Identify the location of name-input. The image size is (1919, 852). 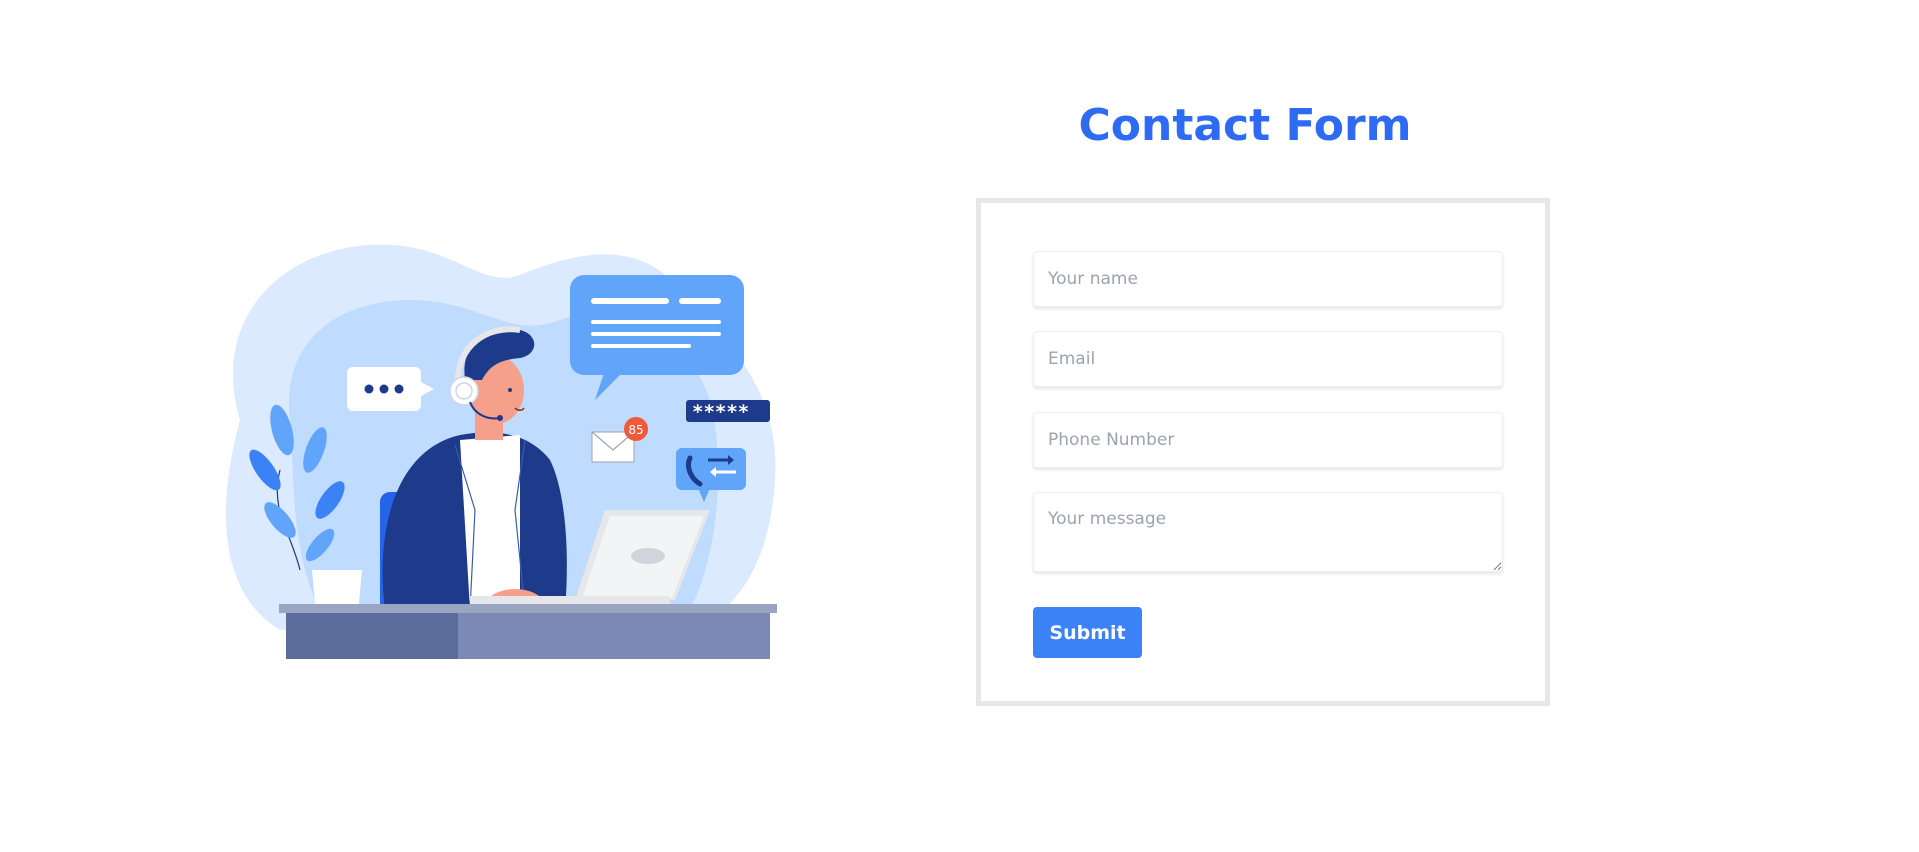
(1268, 279).